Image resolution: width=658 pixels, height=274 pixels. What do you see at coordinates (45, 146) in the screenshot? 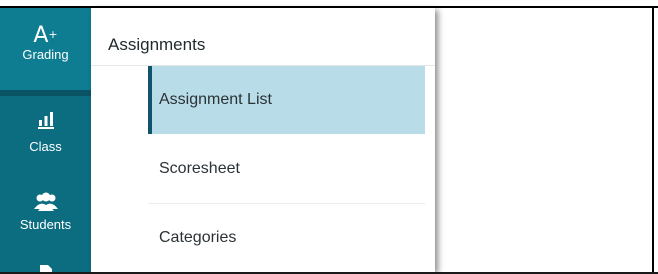
I see `rail-item-label: Class` at bounding box center [45, 146].